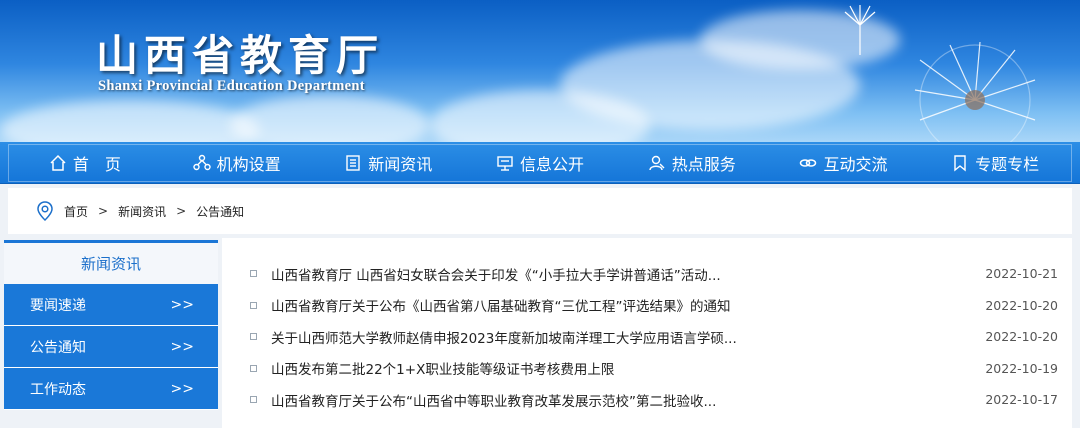 The width and height of the screenshot is (1080, 428). Describe the element at coordinates (58, 389) in the screenshot. I see `sidebar-item-label: 工作动态` at that location.